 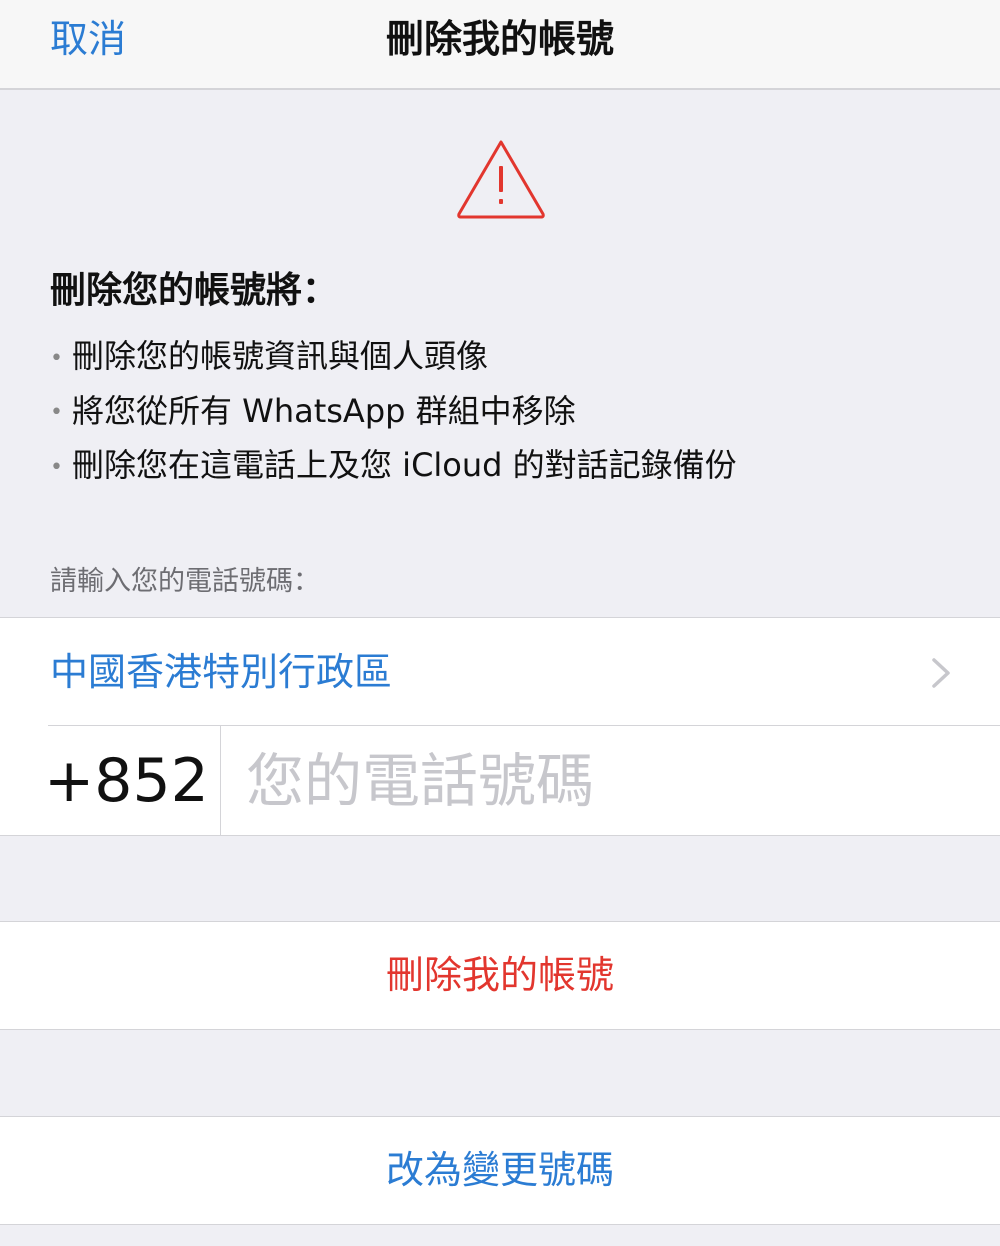 What do you see at coordinates (221, 672) in the screenshot?
I see `country-name: 中國香港特別行政區` at bounding box center [221, 672].